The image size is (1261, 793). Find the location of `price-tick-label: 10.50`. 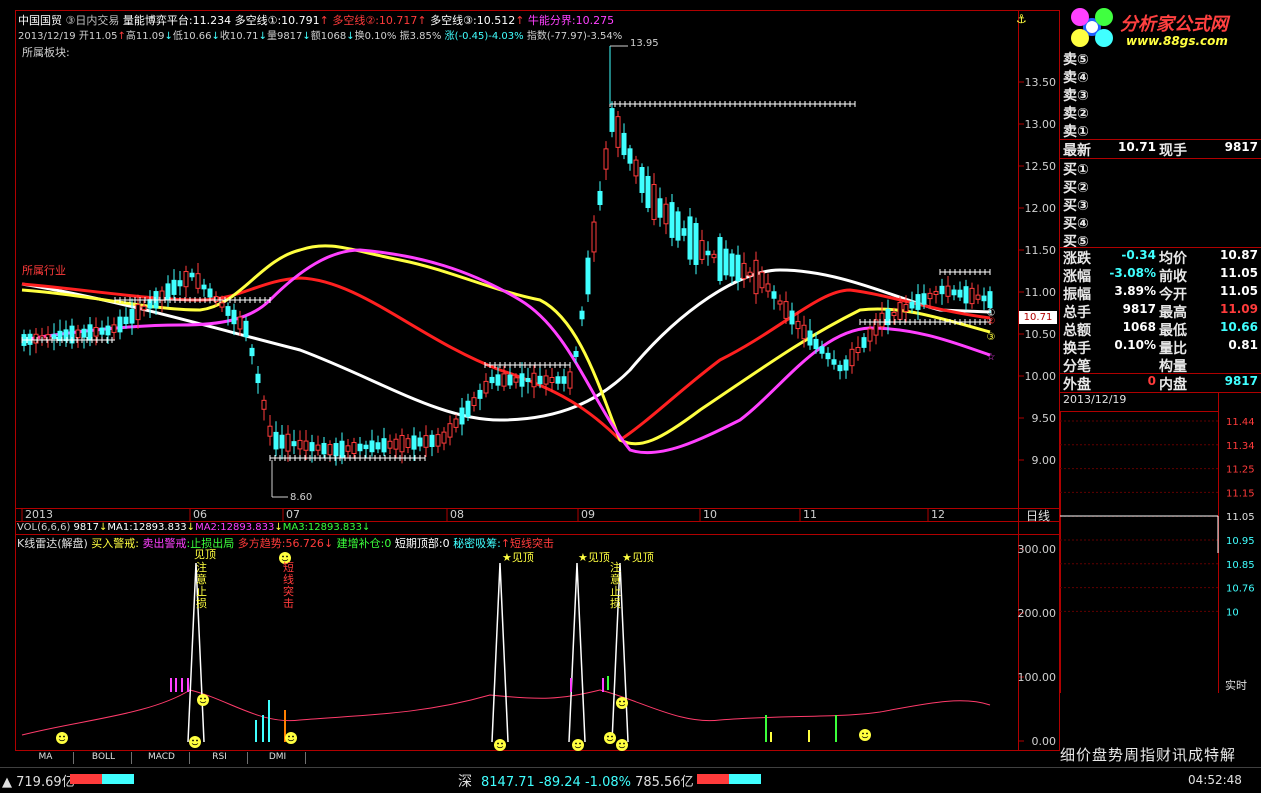

price-tick-label: 10.50 is located at coordinates (1041, 334).